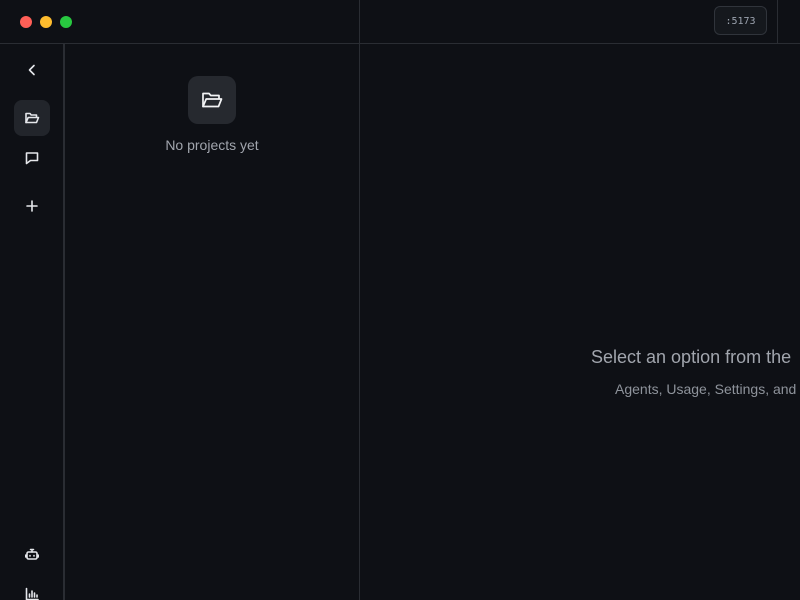  Describe the element at coordinates (777, 21) in the screenshot. I see `title-divider-right` at that location.